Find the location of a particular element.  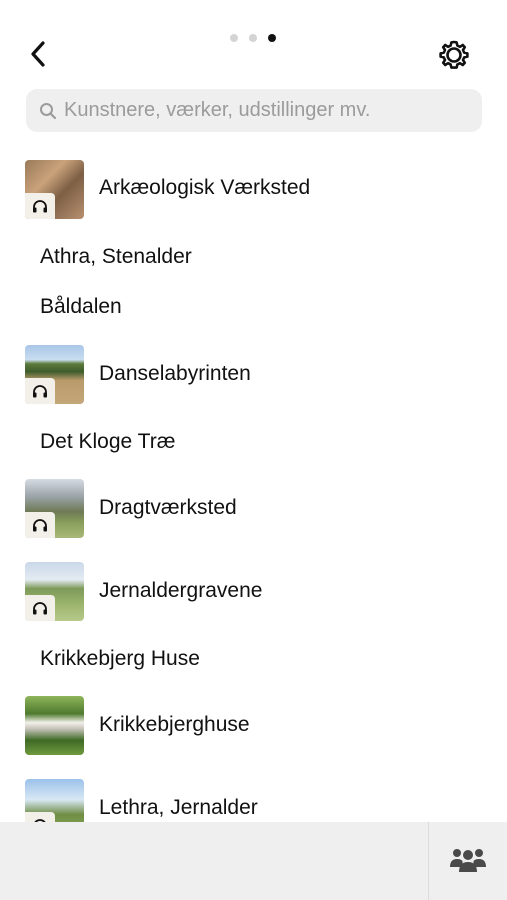

list-item: Båldalen is located at coordinates (253, 308).